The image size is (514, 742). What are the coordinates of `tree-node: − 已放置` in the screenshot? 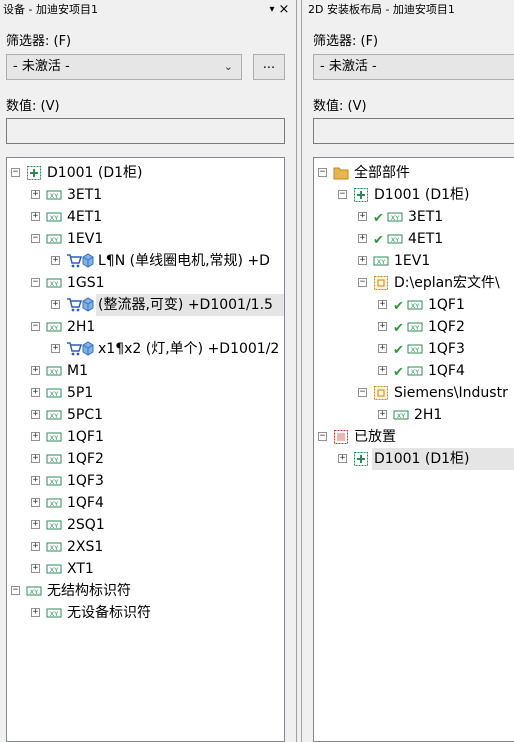 It's located at (414, 437).